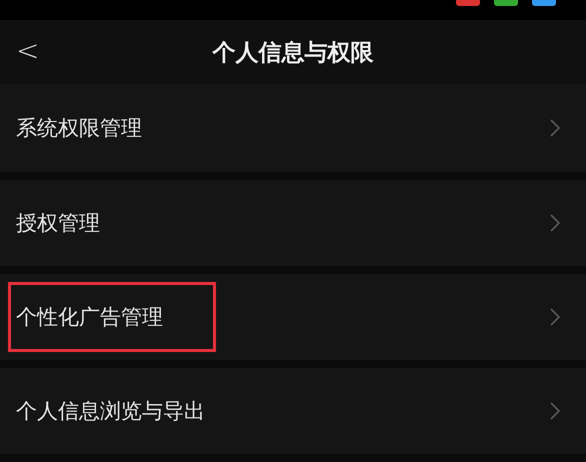 This screenshot has height=462, width=586. What do you see at coordinates (112, 317) in the screenshot?
I see `row-label: 个性化广告管理` at bounding box center [112, 317].